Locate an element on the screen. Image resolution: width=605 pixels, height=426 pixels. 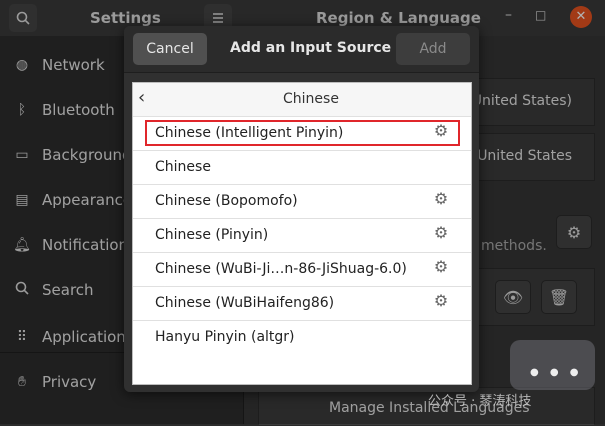
back-chevron-icon: ‹ is located at coordinates (141, 97).